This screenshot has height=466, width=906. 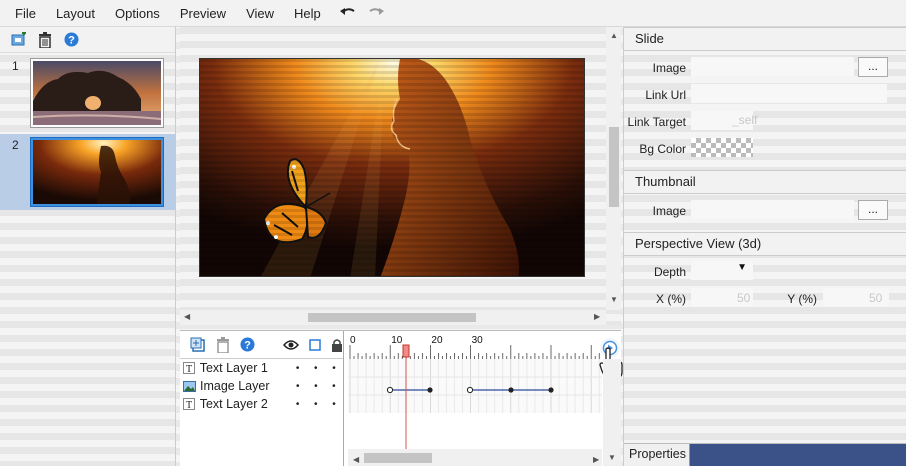 What do you see at coordinates (722, 270) in the screenshot?
I see `depth-select: ▼` at bounding box center [722, 270].